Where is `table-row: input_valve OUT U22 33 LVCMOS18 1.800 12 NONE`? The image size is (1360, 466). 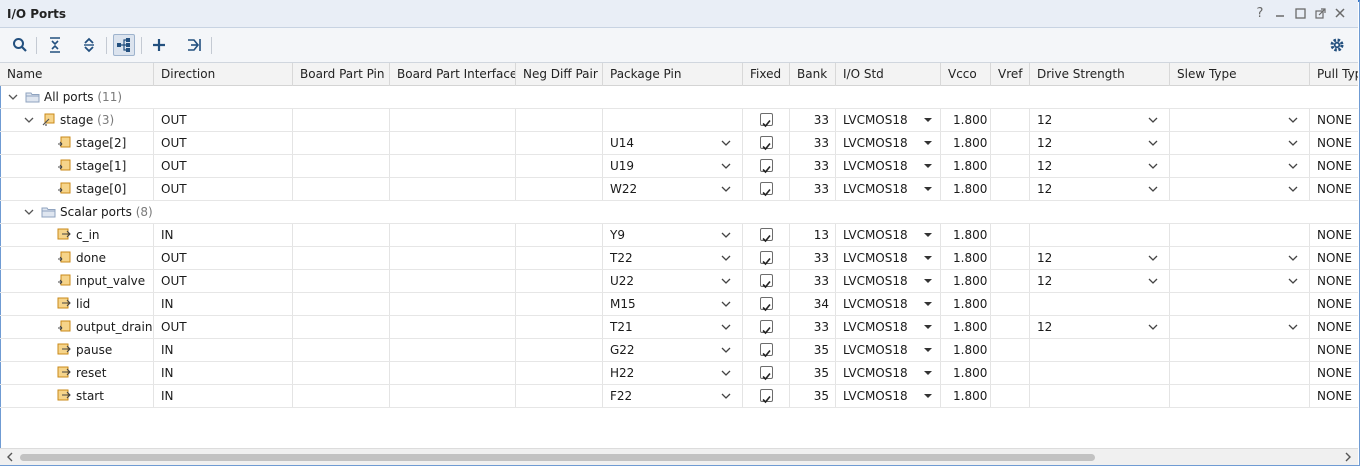 table-row: input_valve OUT U22 33 LVCMOS18 1.800 12 NONE is located at coordinates (679, 281).